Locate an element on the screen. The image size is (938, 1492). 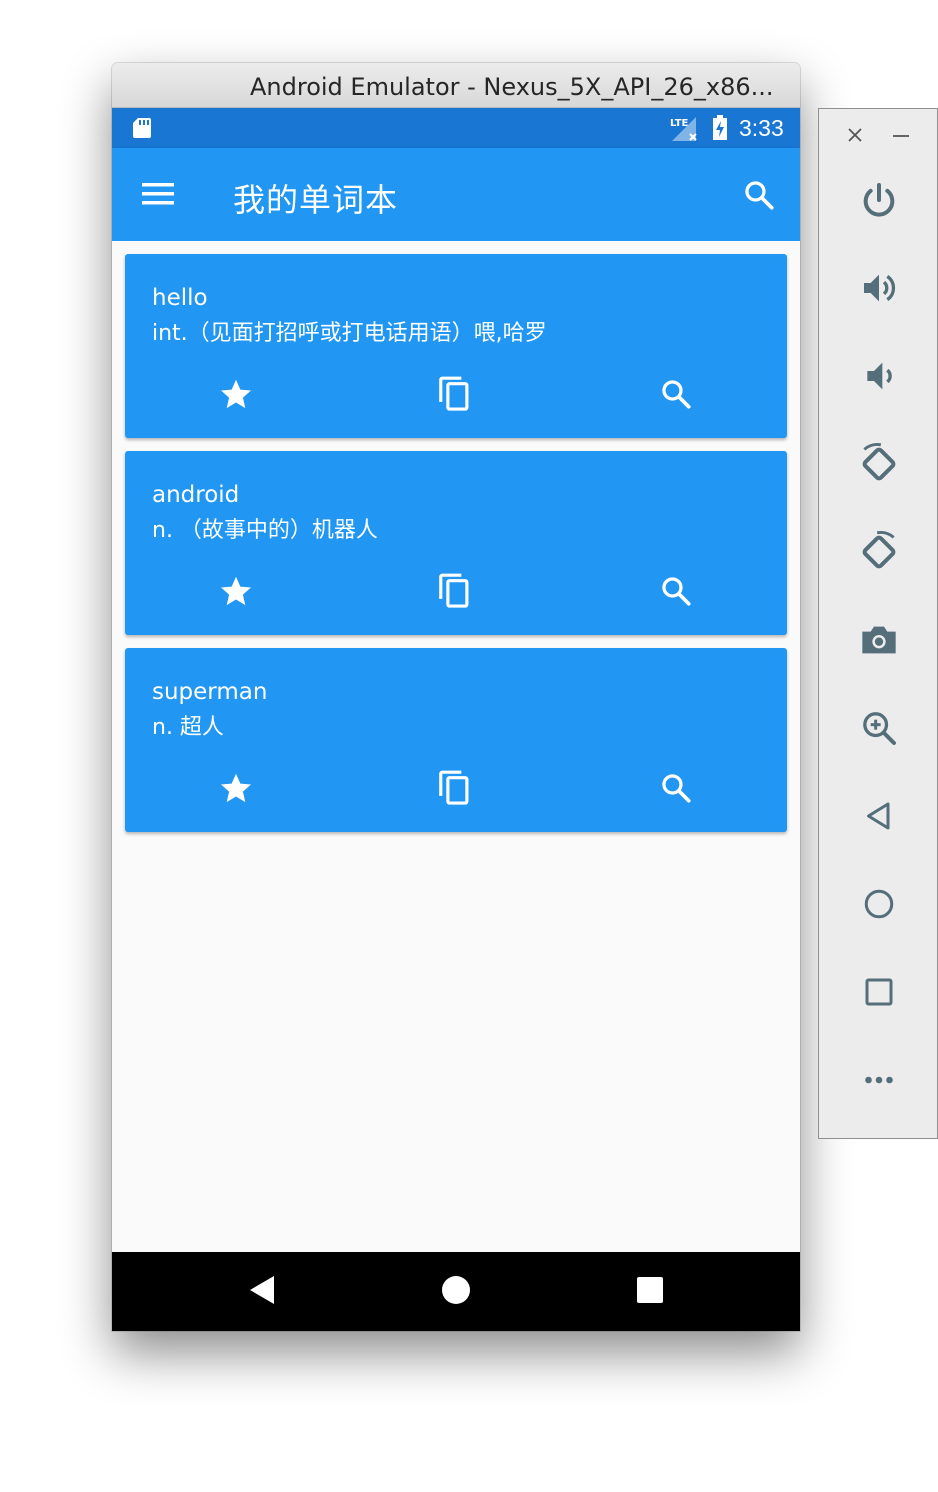
word-text: superman is located at coordinates (210, 692).